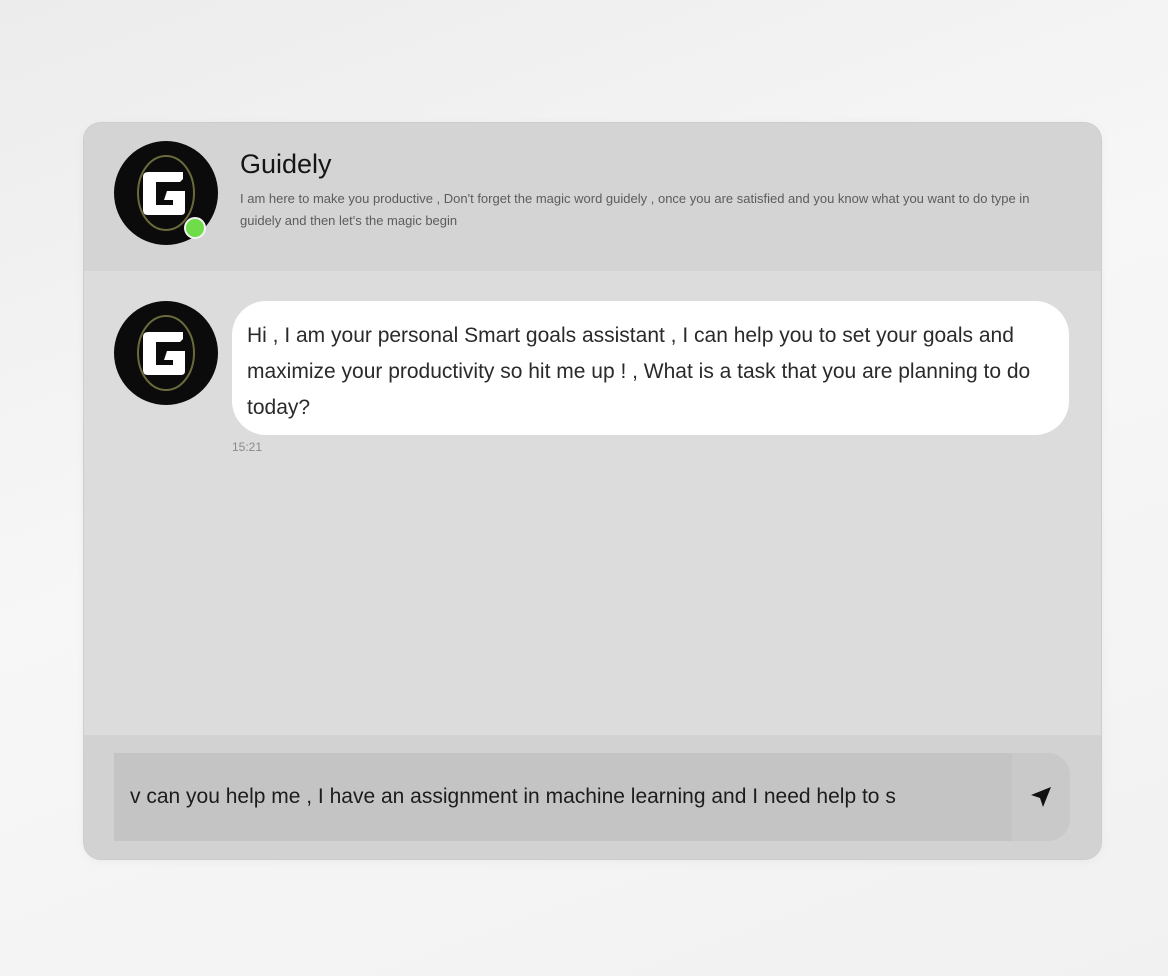 This screenshot has height=976, width=1168. I want to click on online-status-dot, so click(195, 228).